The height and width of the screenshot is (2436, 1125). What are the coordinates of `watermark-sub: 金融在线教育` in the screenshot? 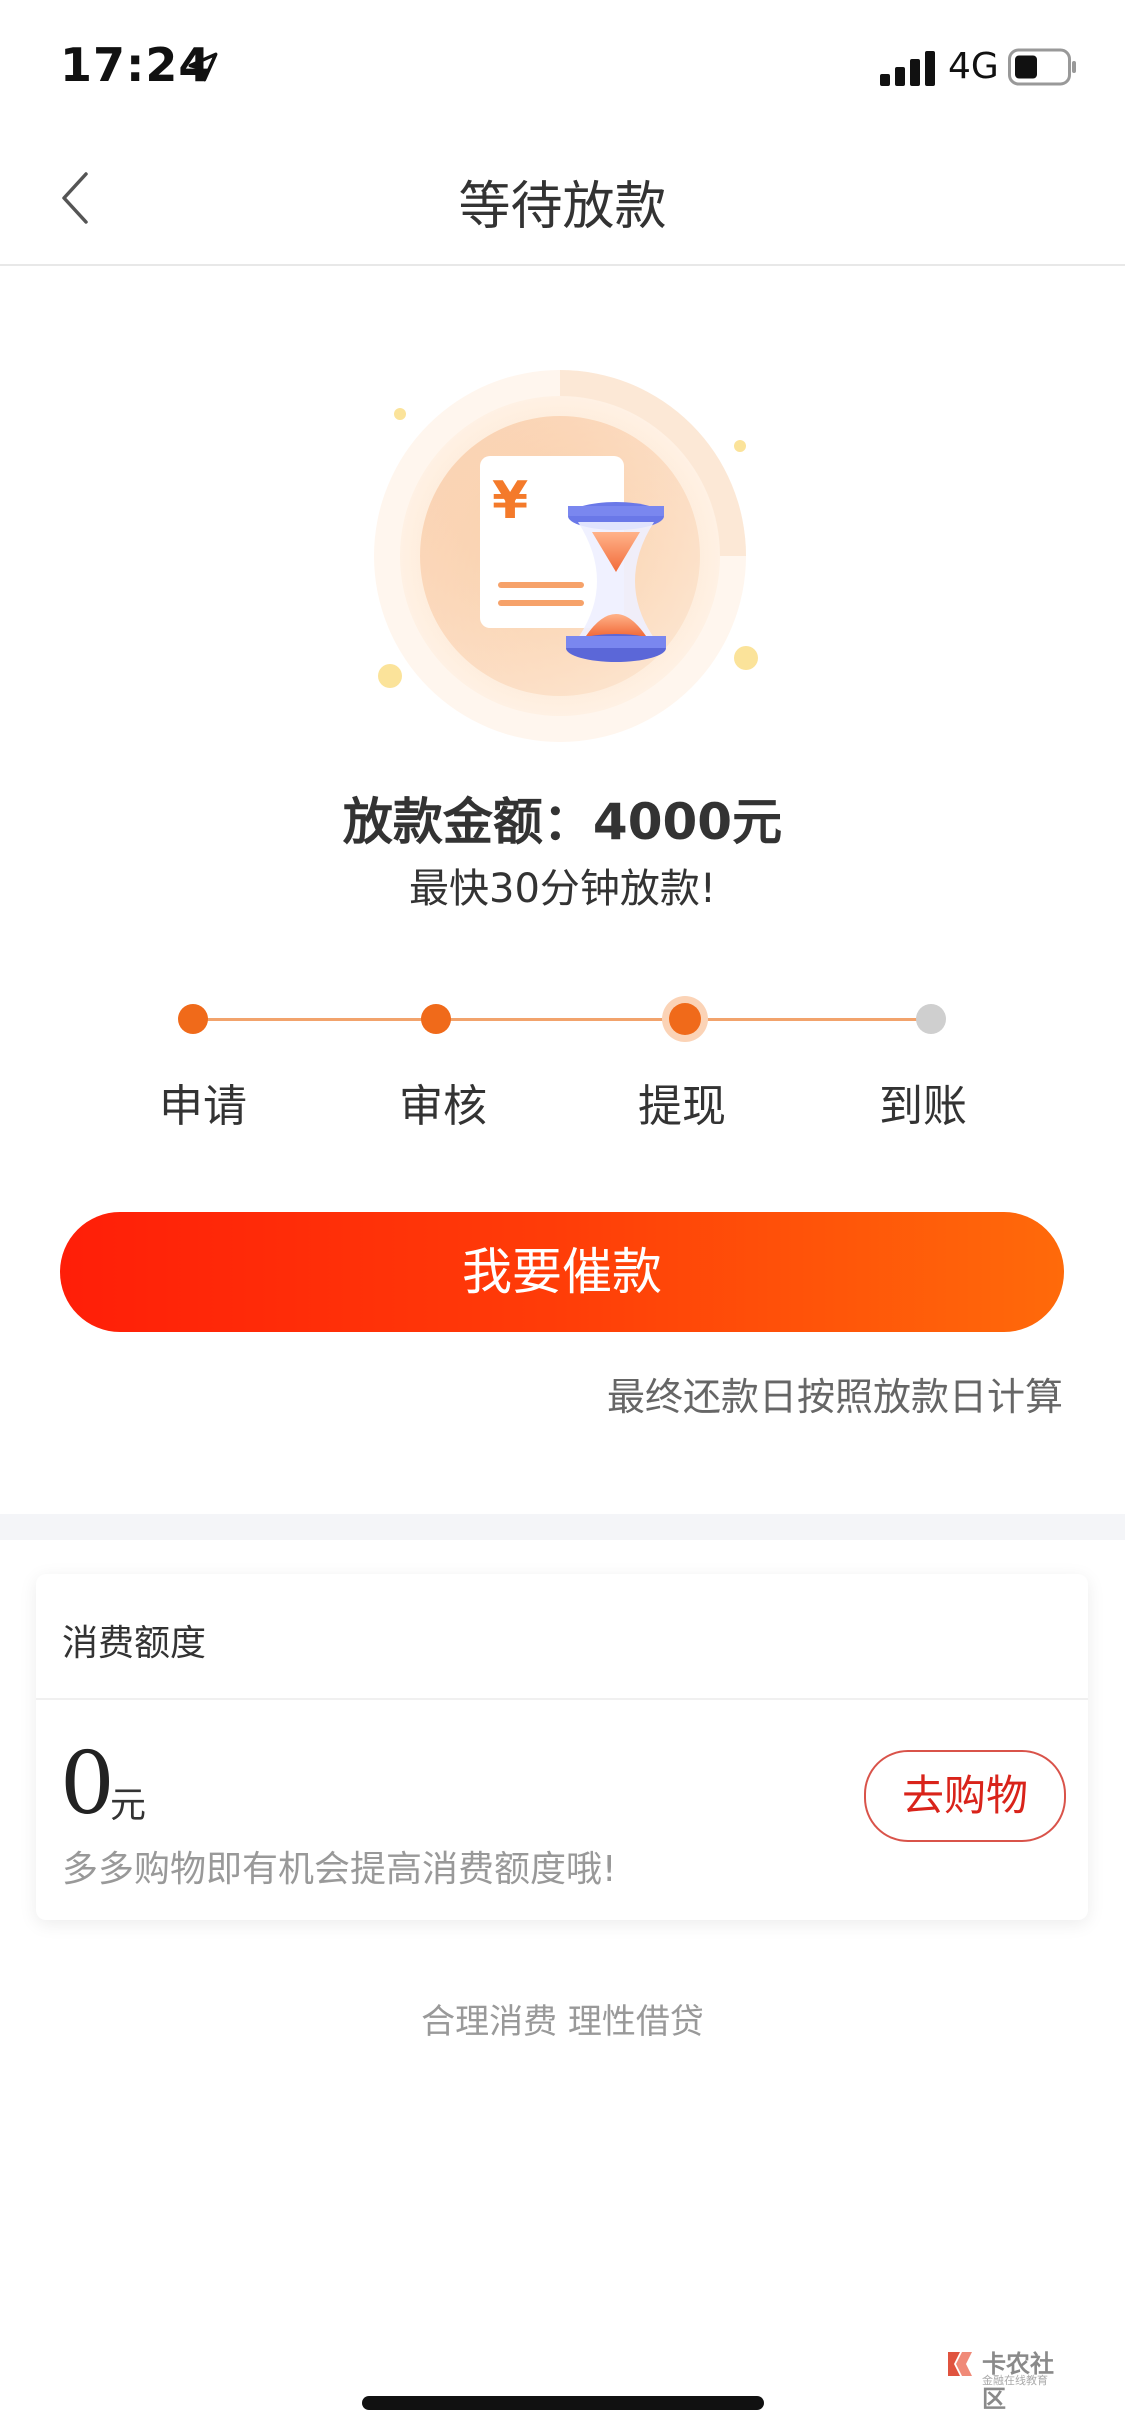 It's located at (1015, 2380).